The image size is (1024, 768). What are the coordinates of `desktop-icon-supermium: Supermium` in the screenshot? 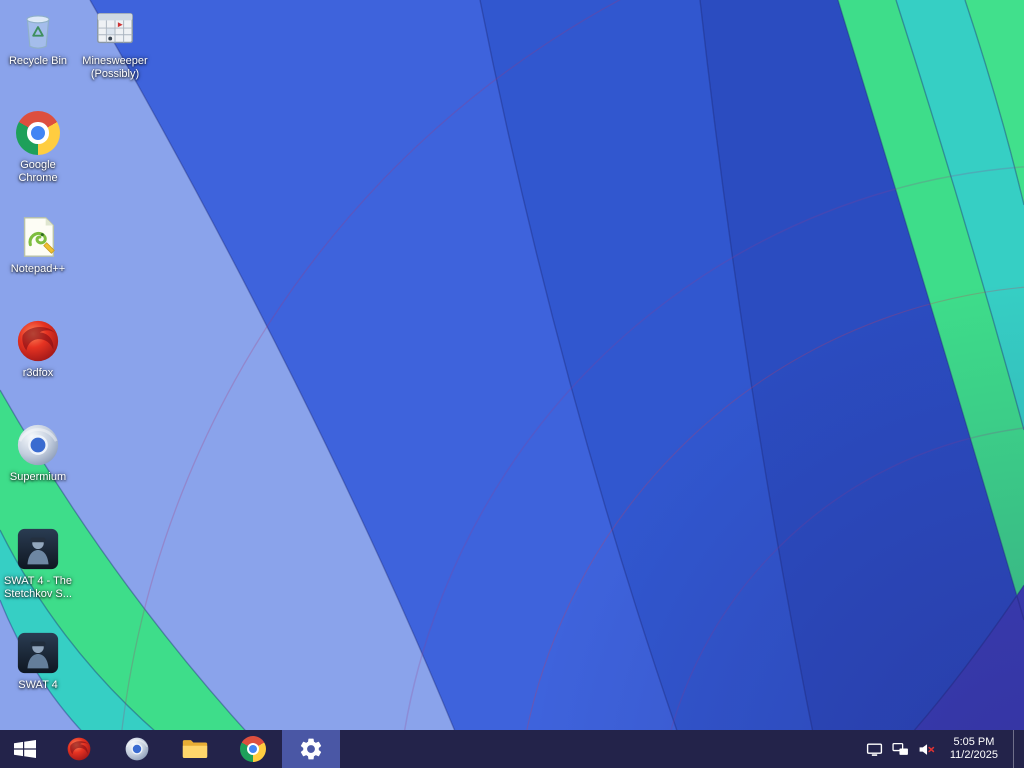 It's located at (38, 472).